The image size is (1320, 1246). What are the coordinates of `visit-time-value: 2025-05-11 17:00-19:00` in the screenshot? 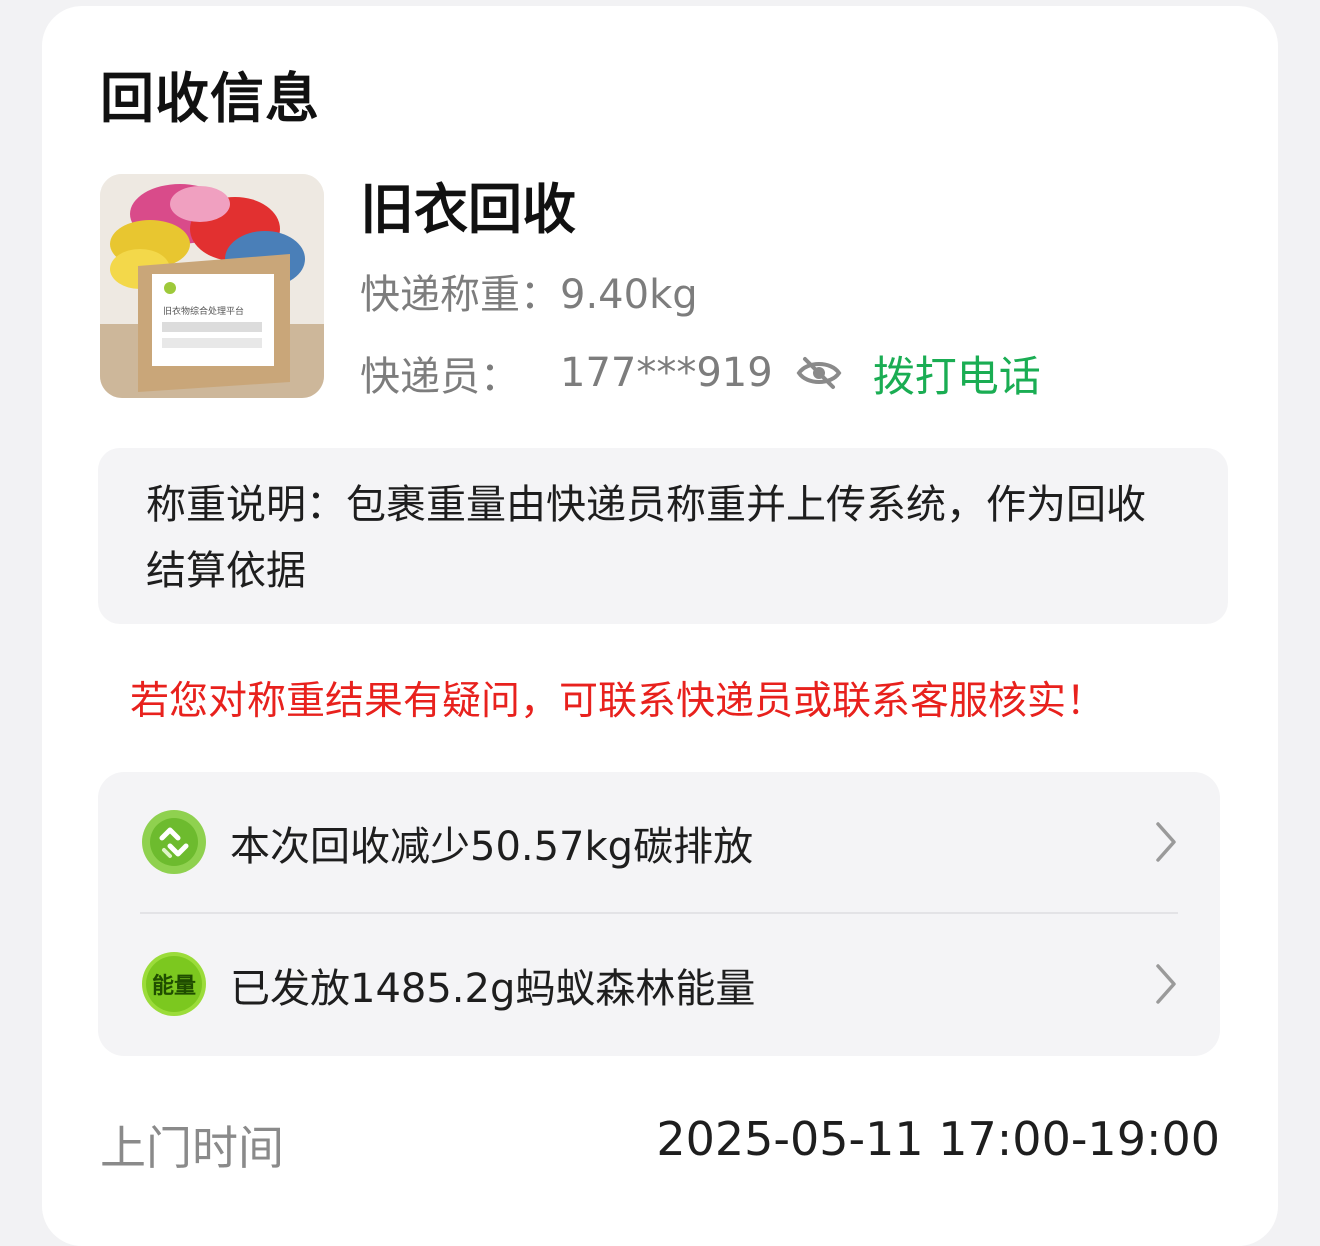 It's located at (938, 1139).